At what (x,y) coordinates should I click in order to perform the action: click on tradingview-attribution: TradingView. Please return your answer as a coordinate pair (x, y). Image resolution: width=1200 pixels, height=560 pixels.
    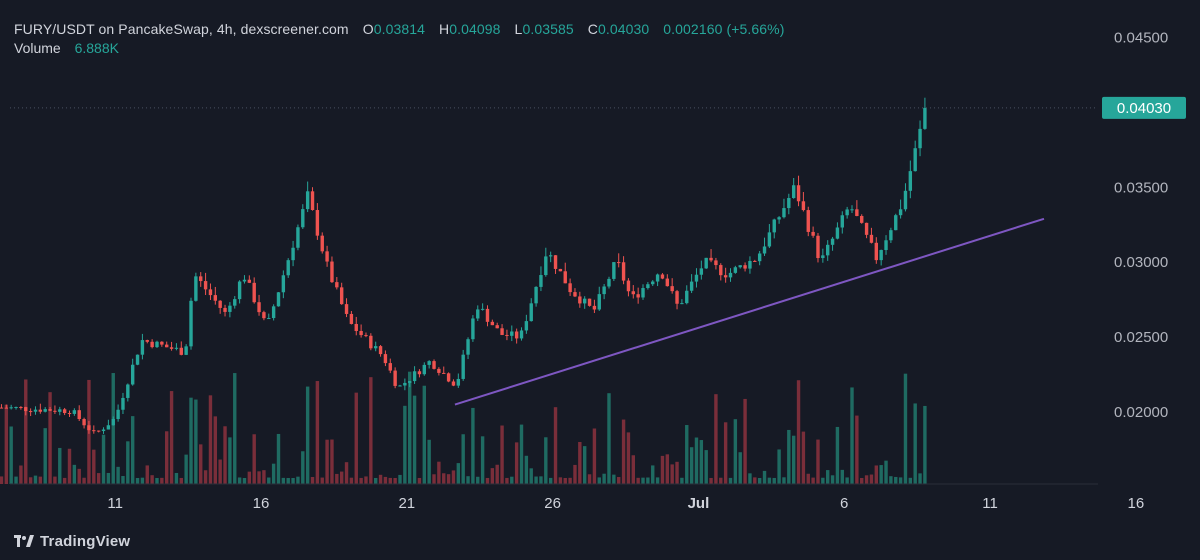
    Looking at the image, I should click on (72, 541).